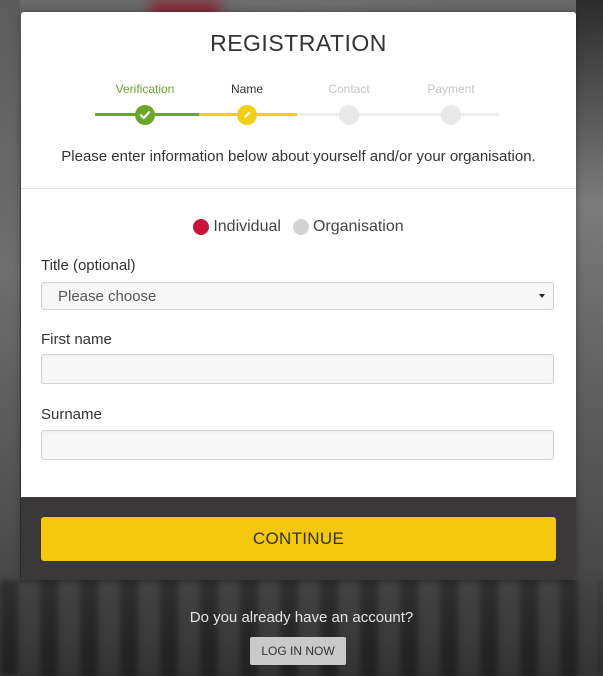 The height and width of the screenshot is (676, 603). Describe the element at coordinates (298, 107) in the screenshot. I see `progress-steps: Verification Name Contact Payment` at that location.